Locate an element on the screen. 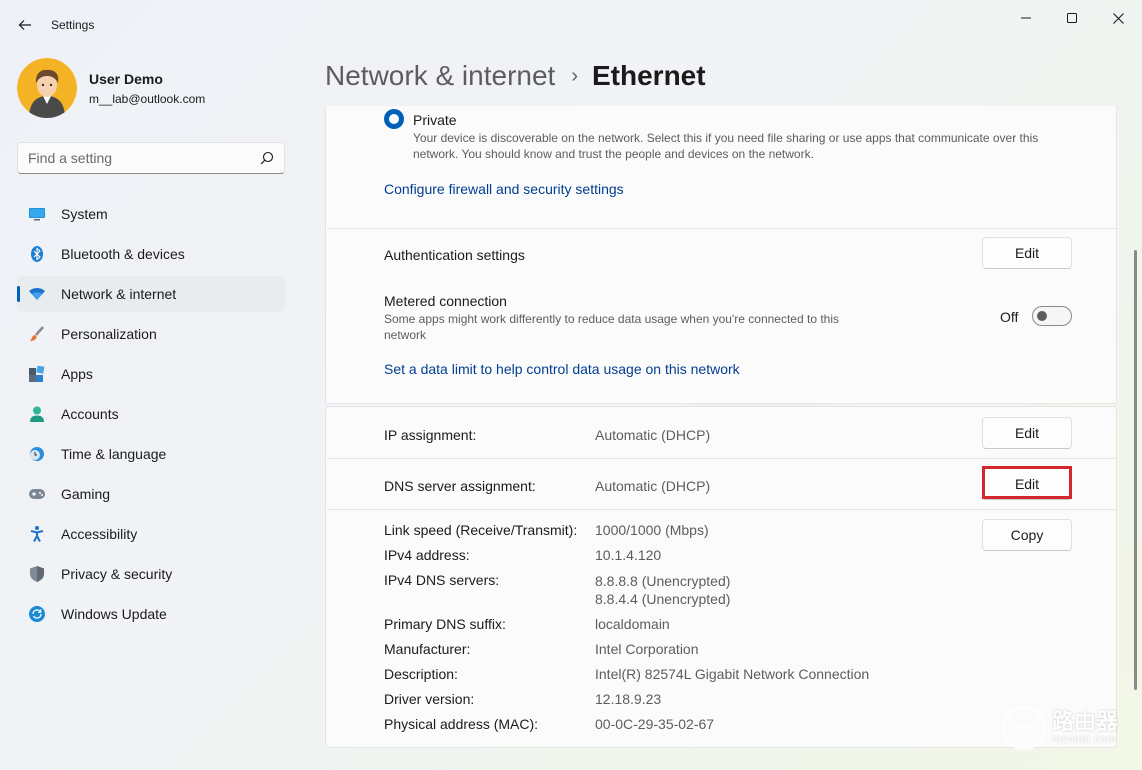  sidebar-item-label: Bluetooth & devices is located at coordinates (123, 254).